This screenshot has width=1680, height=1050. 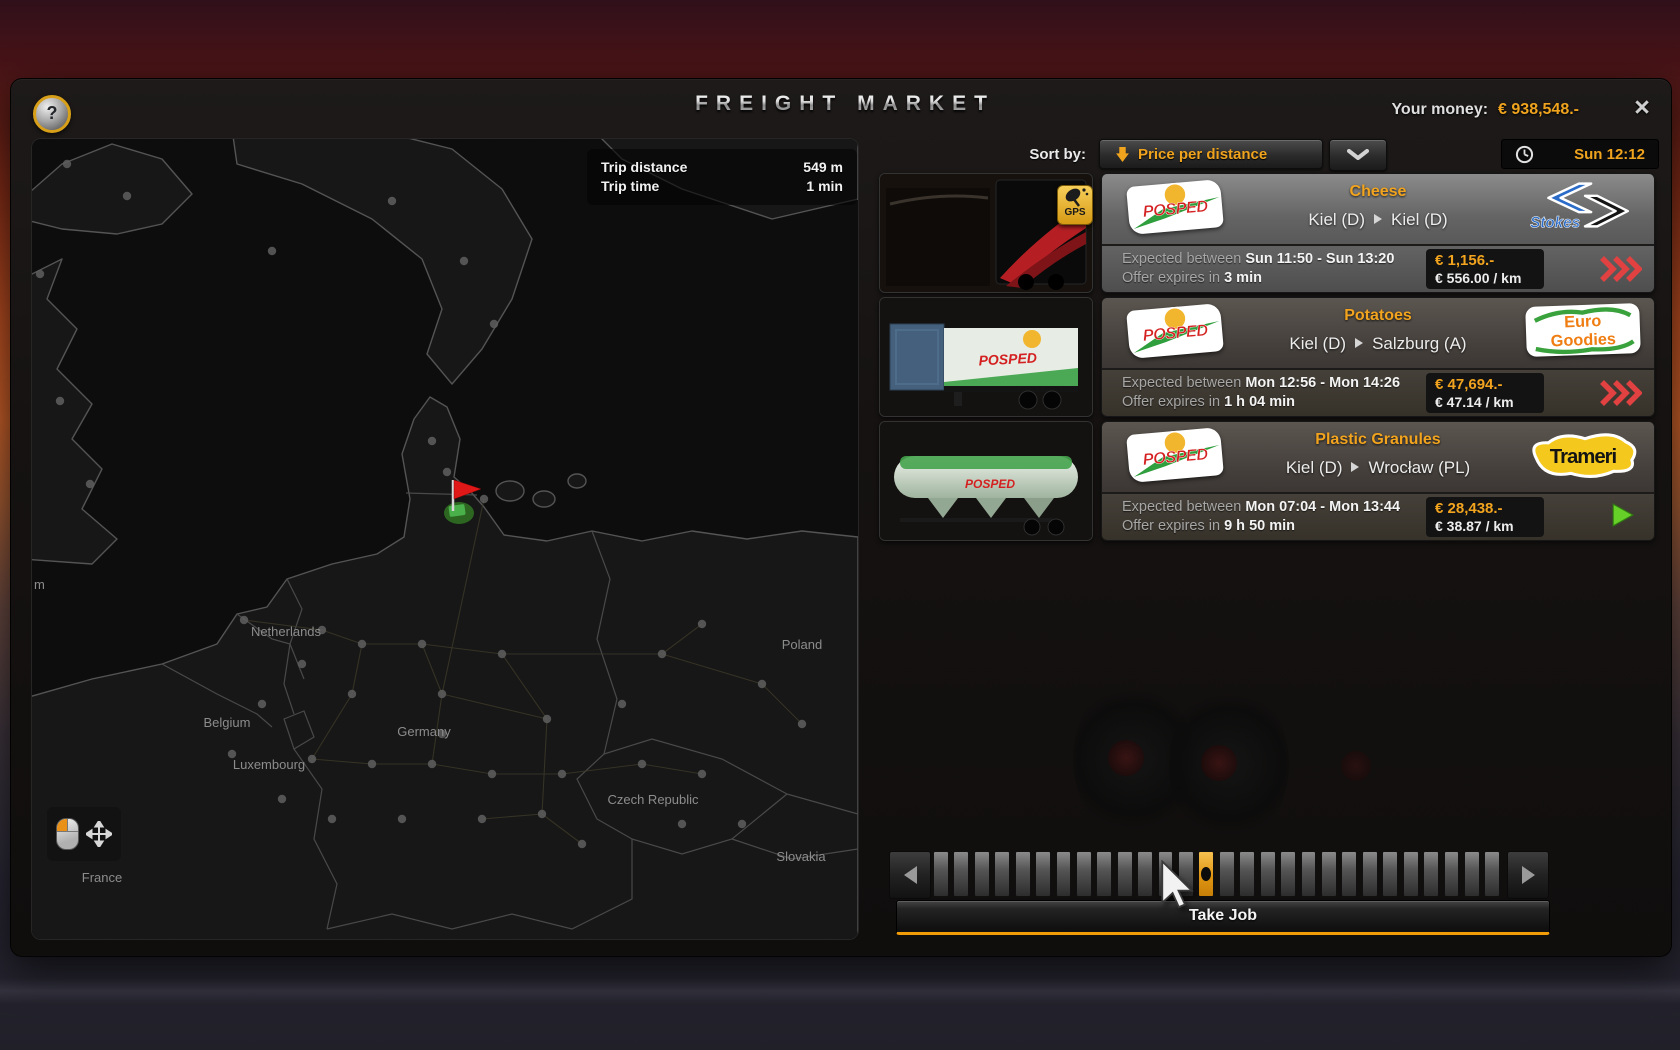 I want to click on price-box: € 1,156.- € 556.00 / km, so click(x=1485, y=269).